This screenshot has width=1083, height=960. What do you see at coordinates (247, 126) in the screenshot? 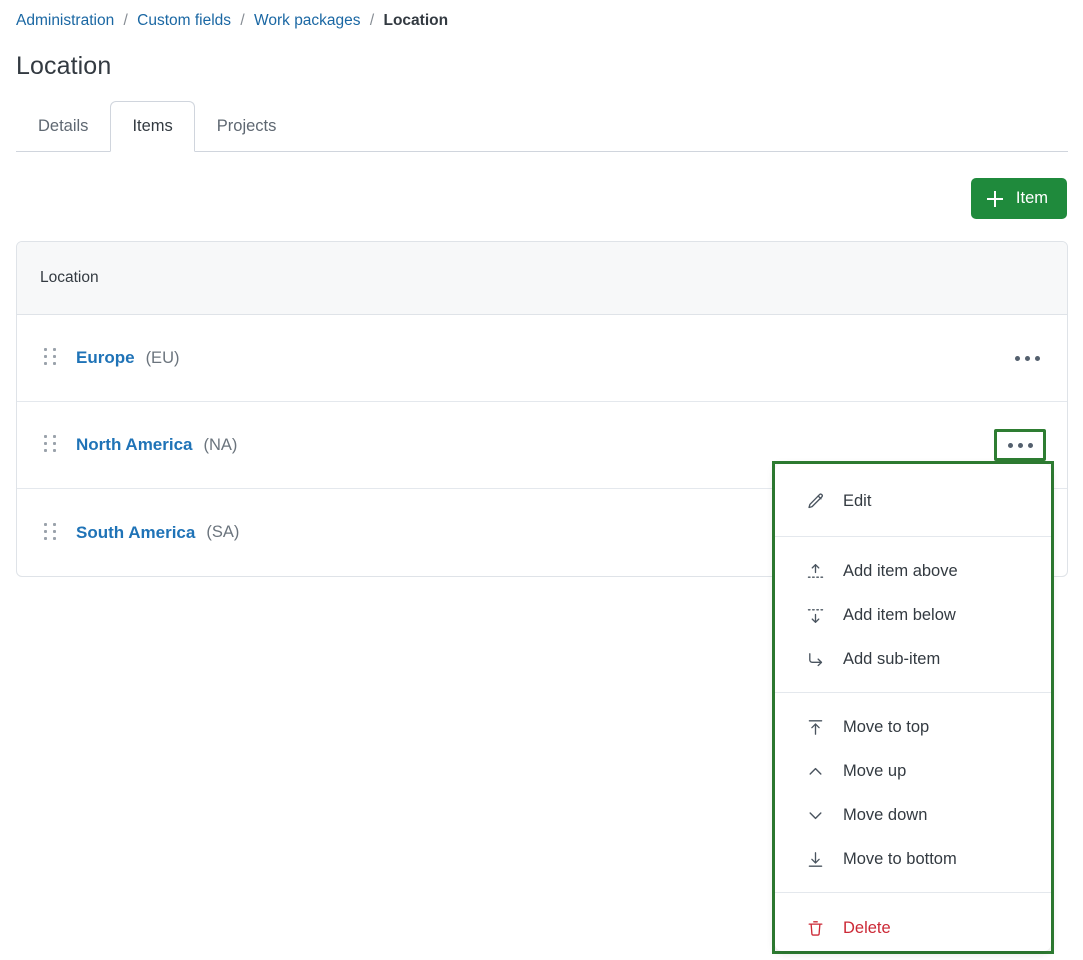
I see `tab-projects: Projects` at bounding box center [247, 126].